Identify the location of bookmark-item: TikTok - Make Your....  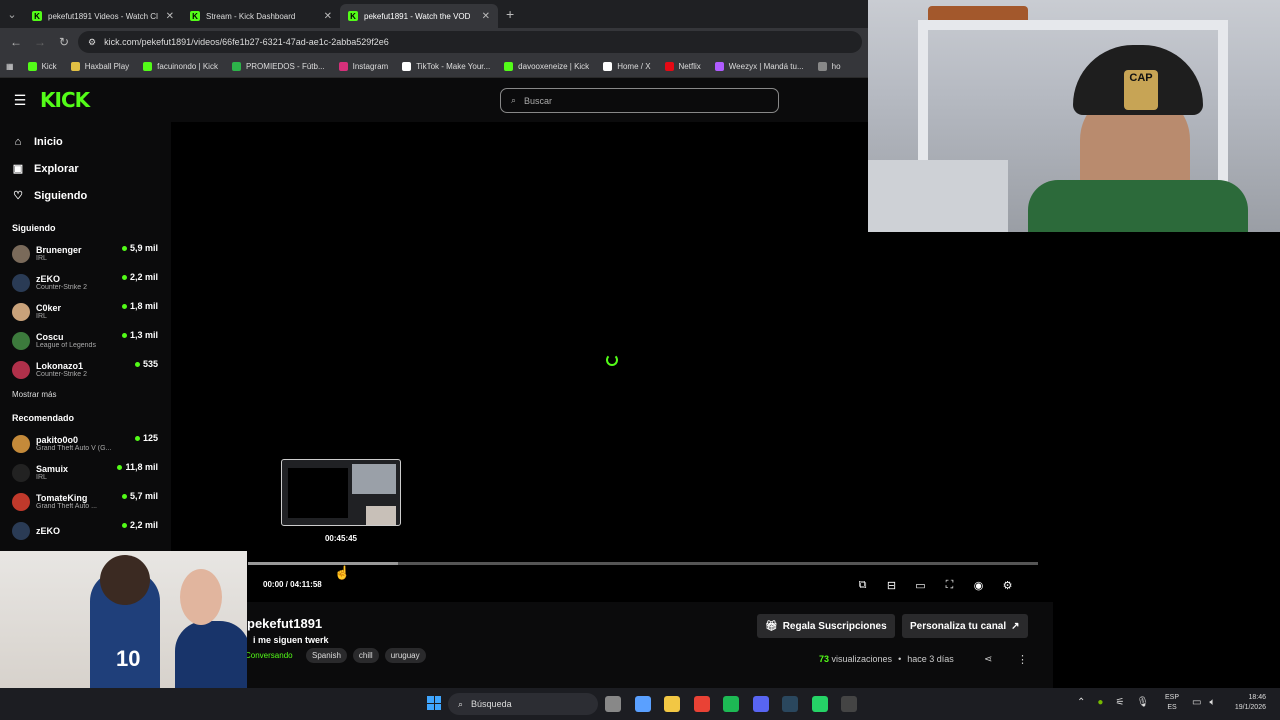
(446, 66).